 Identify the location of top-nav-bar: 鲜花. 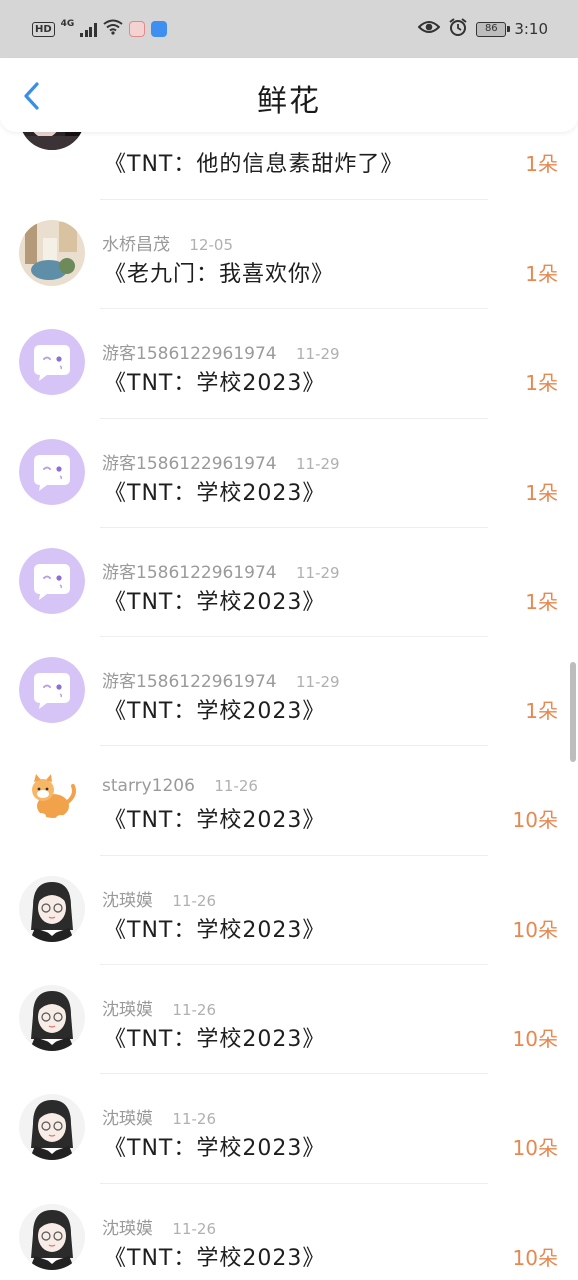
(289, 95).